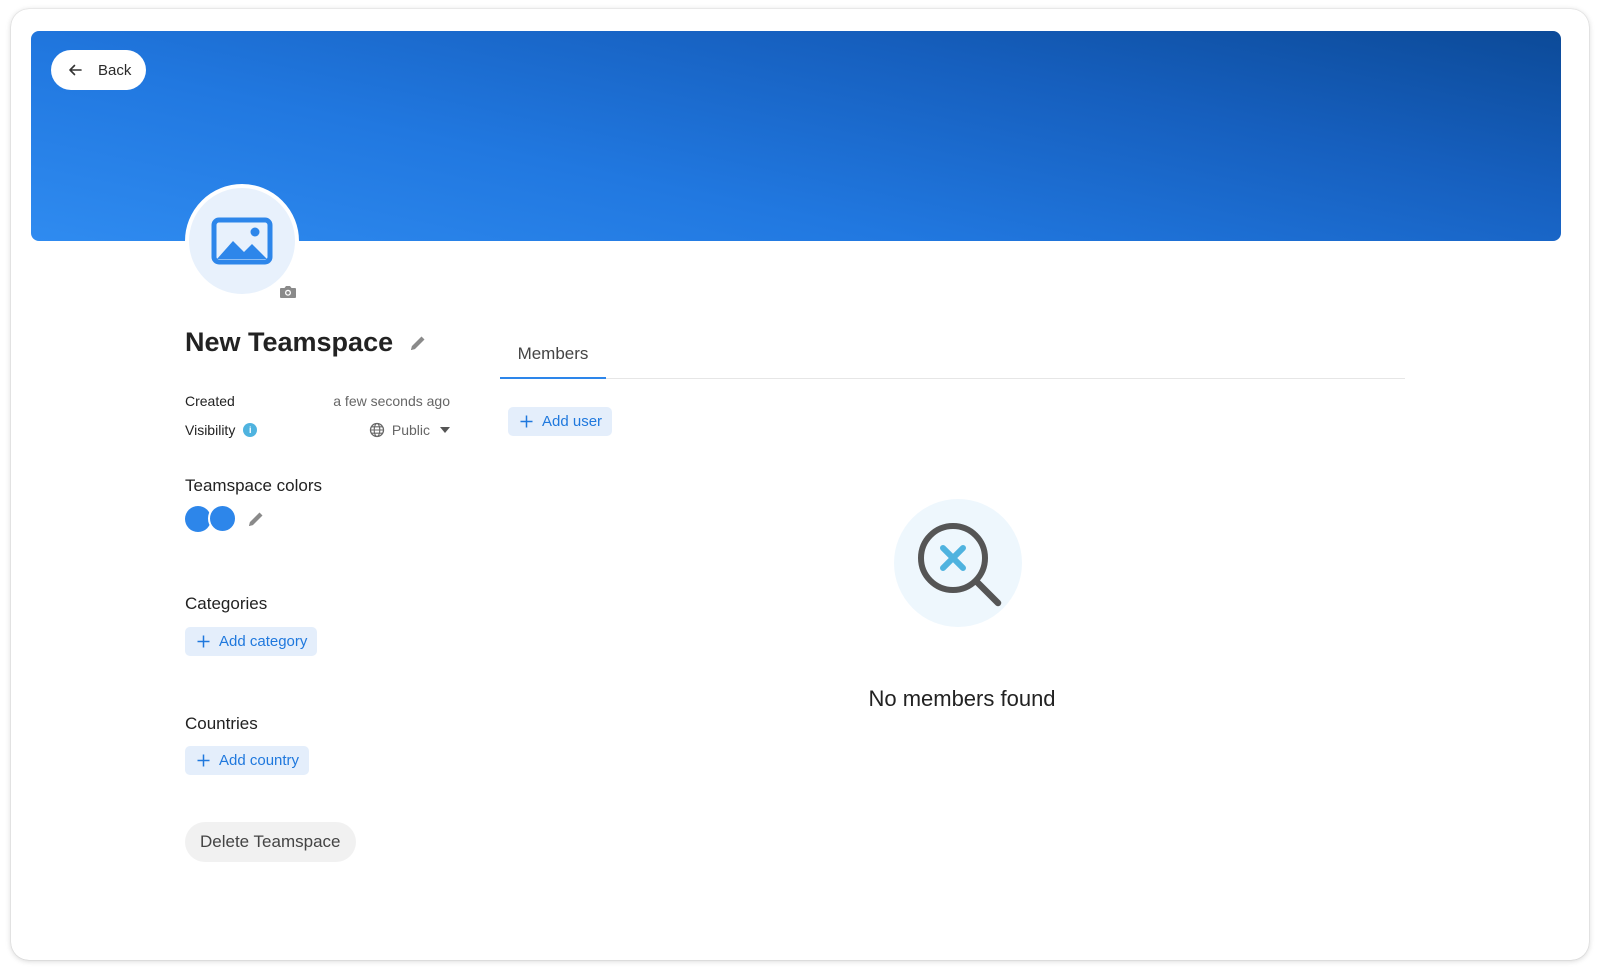 This screenshot has width=1600, height=972. Describe the element at coordinates (222, 518) in the screenshot. I see `color-swatch-secondary` at that location.